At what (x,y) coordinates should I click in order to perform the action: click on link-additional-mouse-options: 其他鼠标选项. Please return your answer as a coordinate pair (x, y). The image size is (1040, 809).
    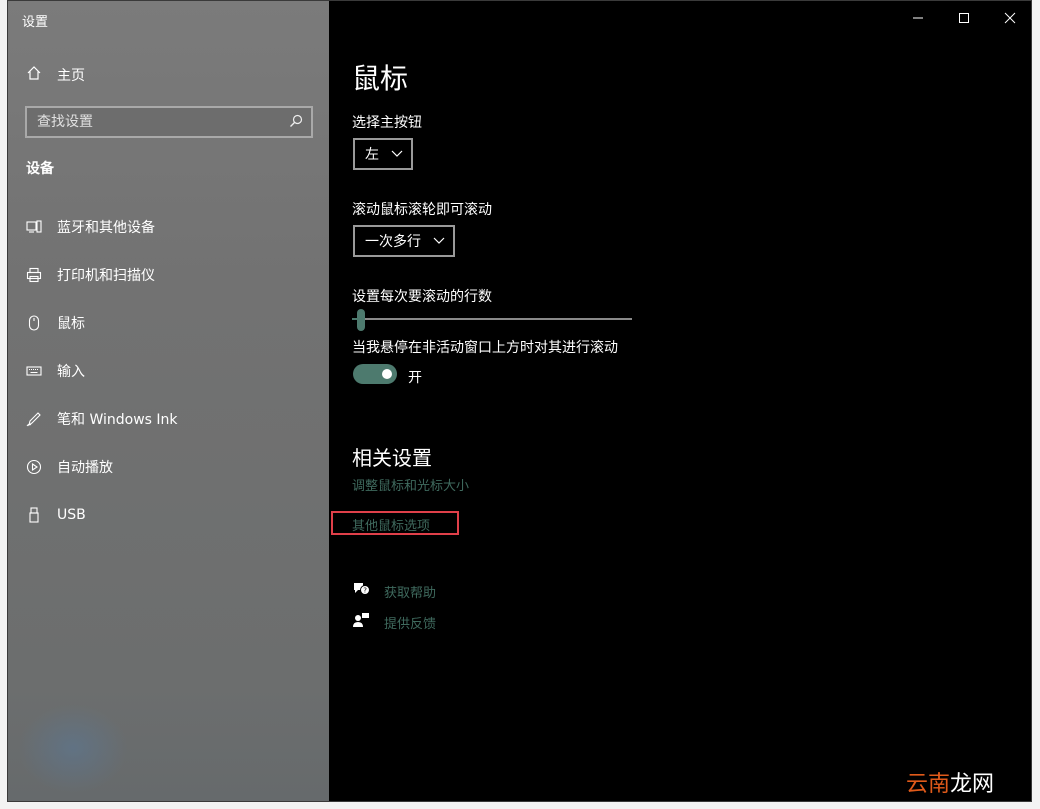
    Looking at the image, I should click on (391, 524).